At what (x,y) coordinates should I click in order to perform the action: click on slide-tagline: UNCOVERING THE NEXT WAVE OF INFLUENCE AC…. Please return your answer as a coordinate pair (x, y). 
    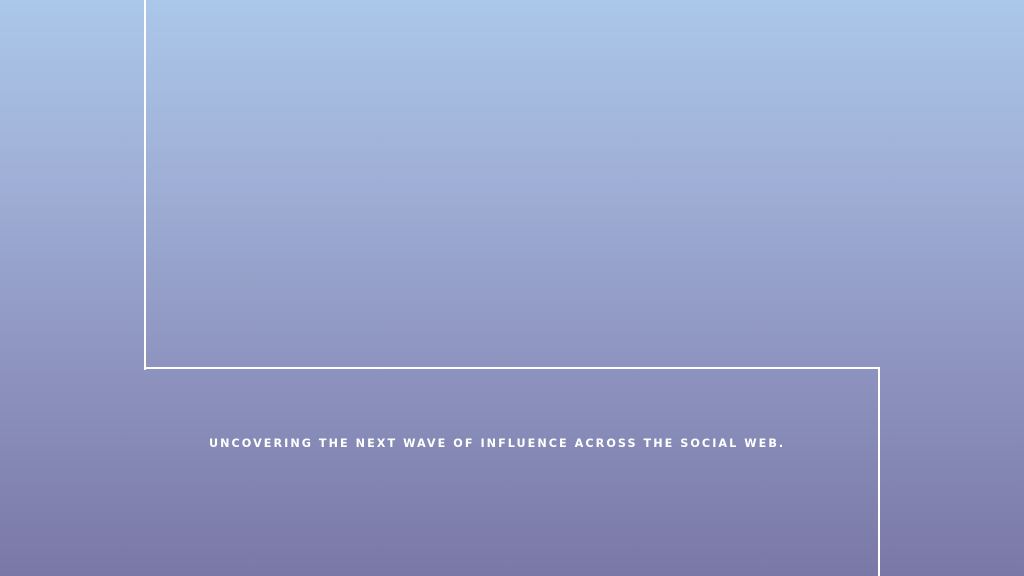
    Looking at the image, I should click on (497, 443).